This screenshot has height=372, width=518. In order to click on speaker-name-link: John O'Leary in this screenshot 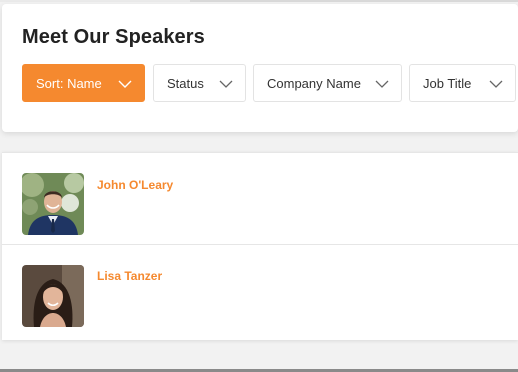, I will do `click(135, 185)`.